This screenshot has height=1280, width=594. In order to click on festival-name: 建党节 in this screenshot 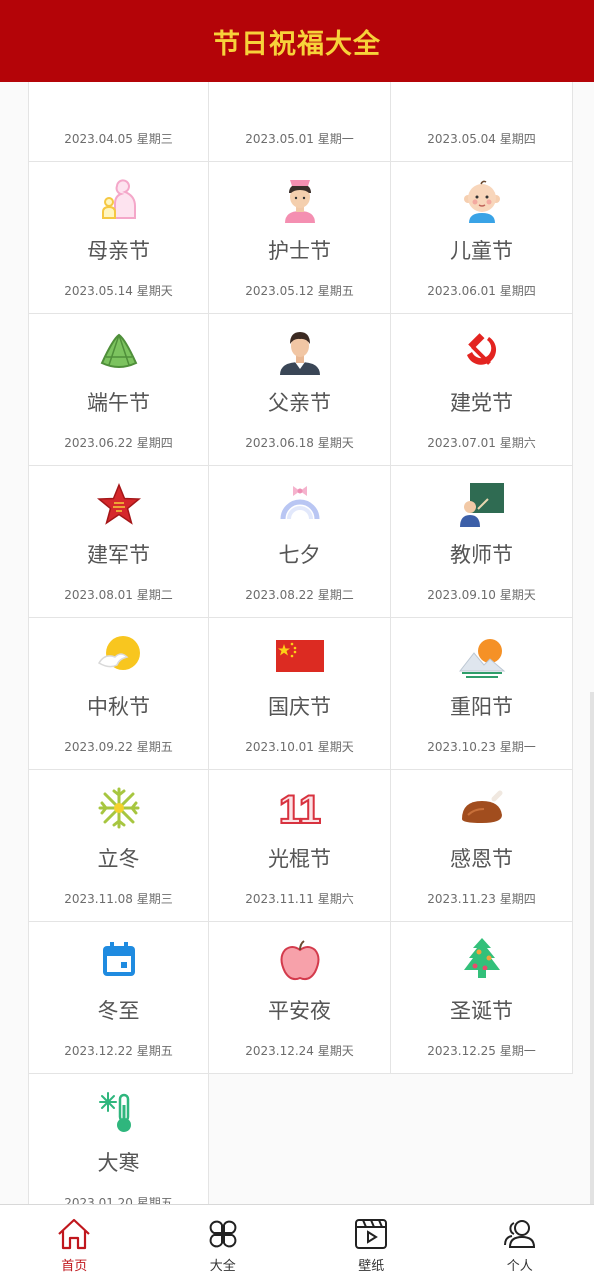, I will do `click(481, 403)`.